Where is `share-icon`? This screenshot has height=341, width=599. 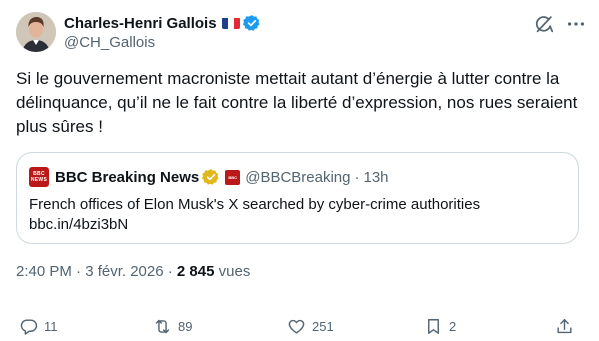 share-icon is located at coordinates (564, 325).